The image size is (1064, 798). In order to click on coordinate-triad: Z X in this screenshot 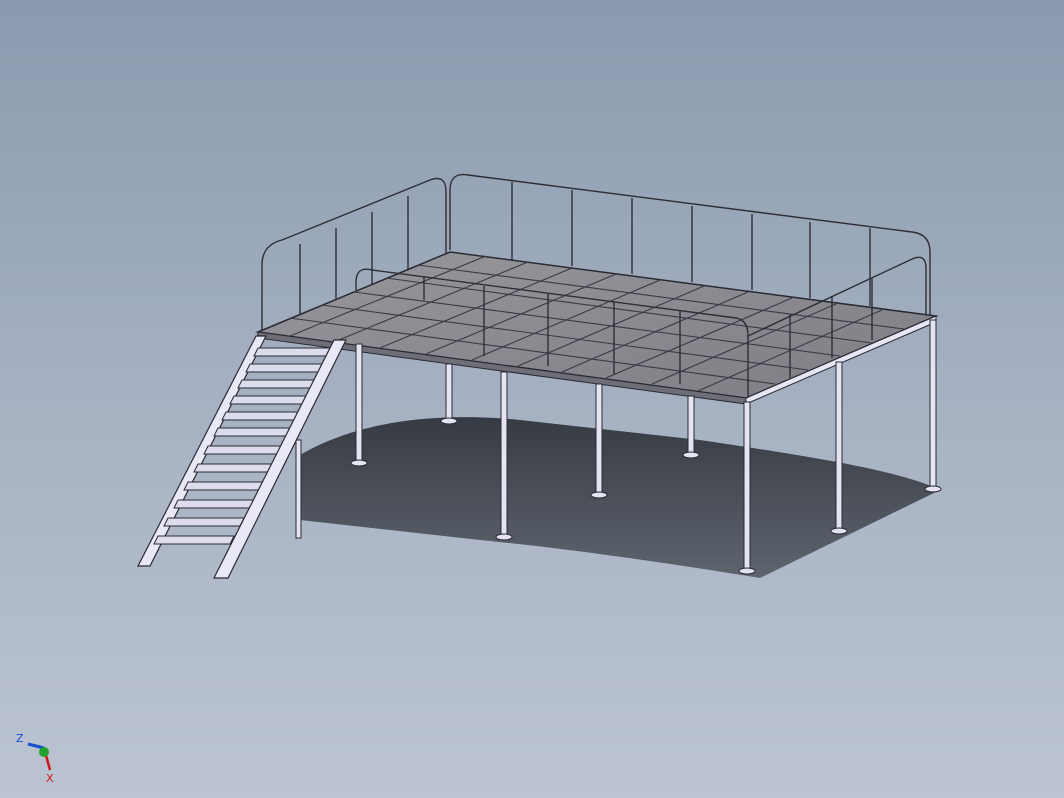, I will do `click(40, 756)`.